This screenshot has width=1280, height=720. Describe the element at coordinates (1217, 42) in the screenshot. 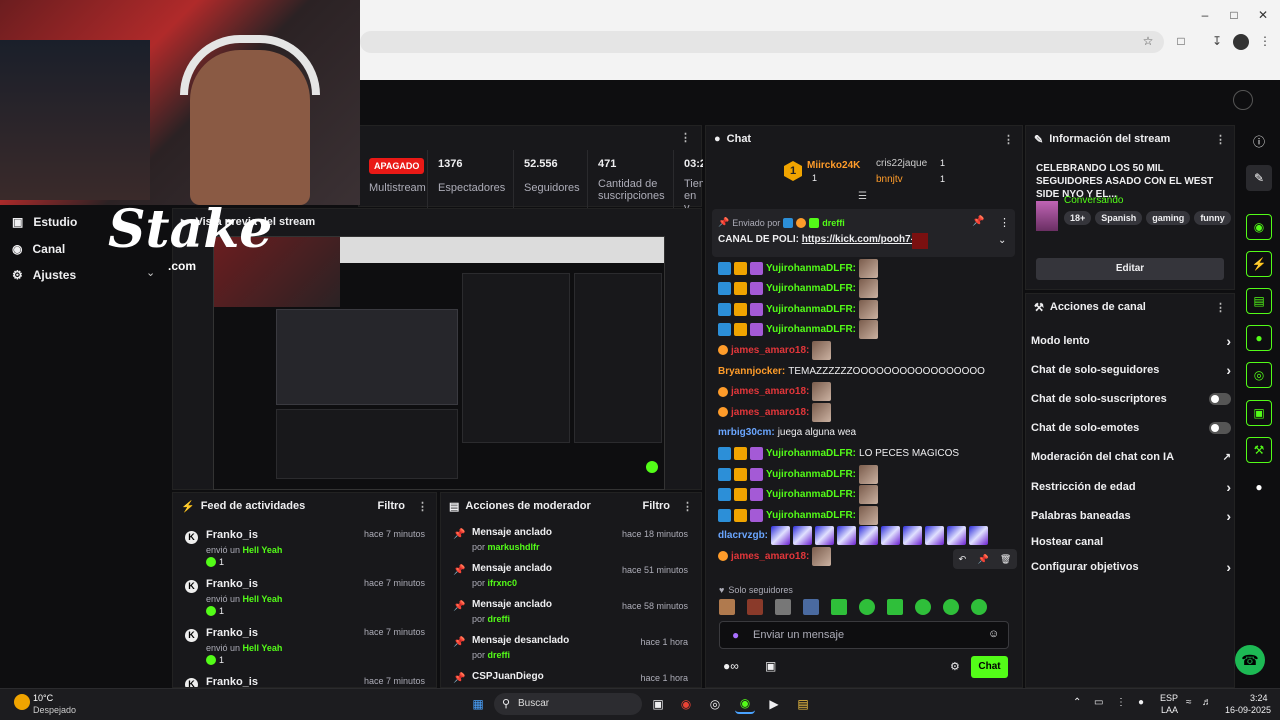

I see `download-icon: ↧` at that location.